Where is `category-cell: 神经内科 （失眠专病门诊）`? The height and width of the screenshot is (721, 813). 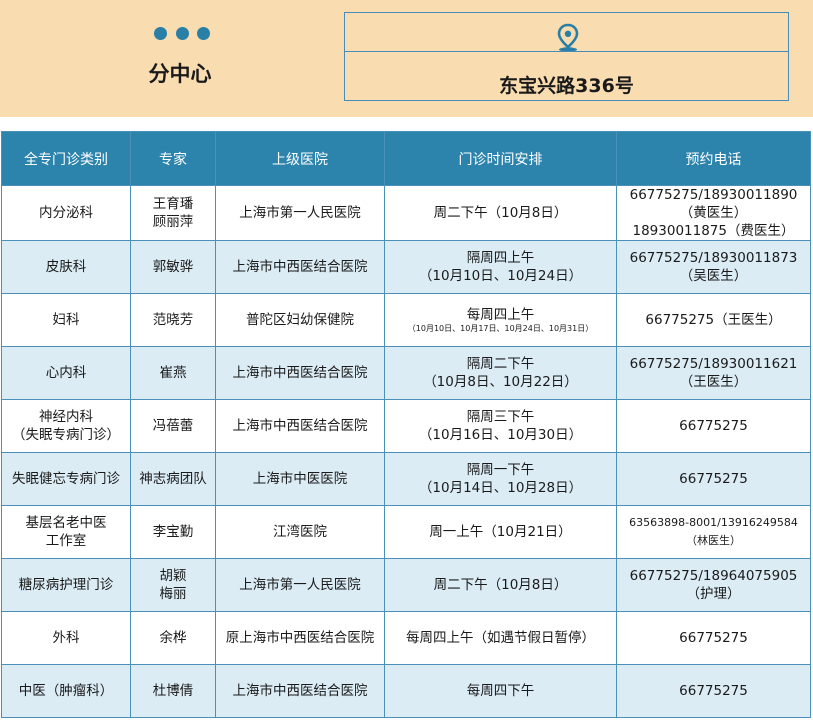
category-cell: 神经内科 （失眠专病门诊） is located at coordinates (66, 426).